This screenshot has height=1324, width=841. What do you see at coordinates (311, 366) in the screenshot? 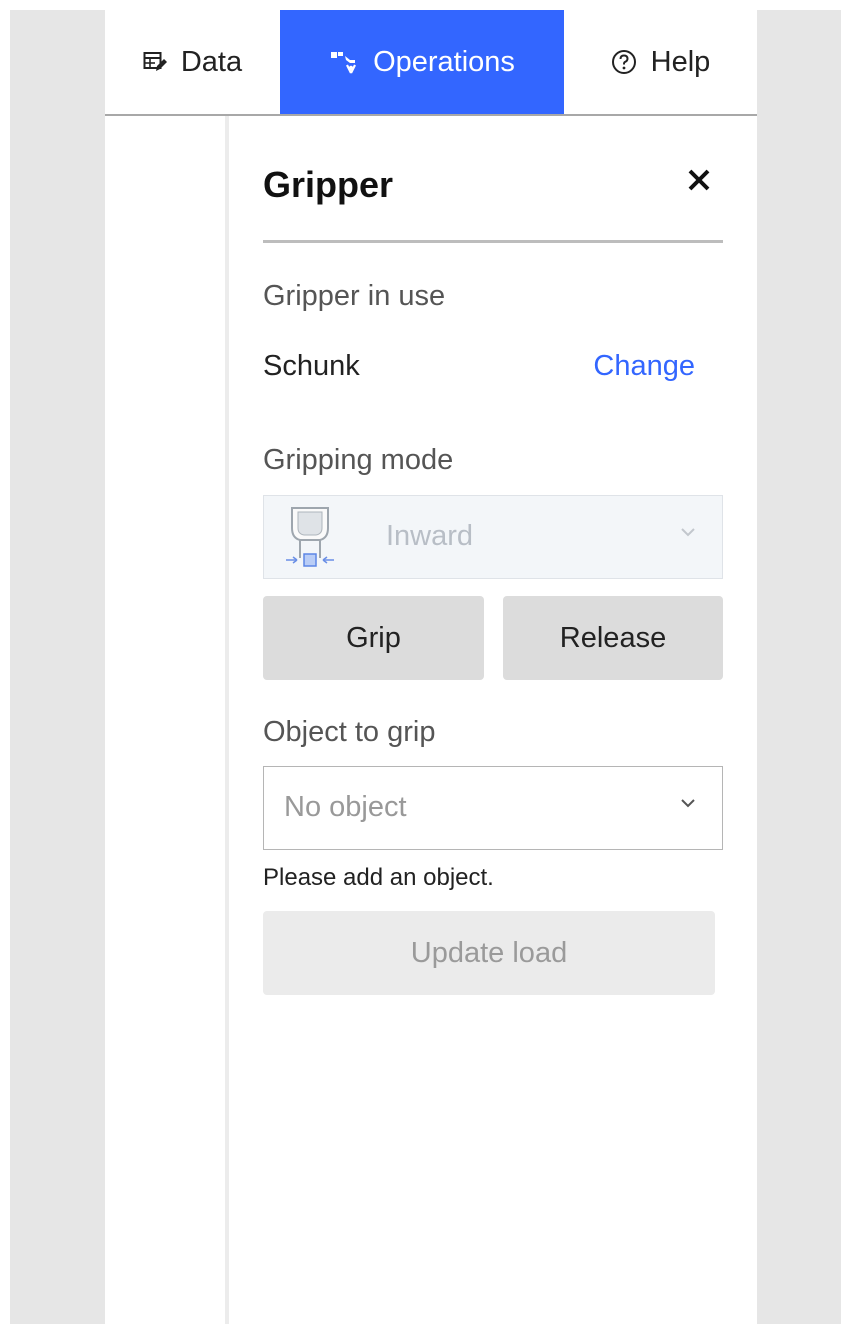
I see `gripper-in-use-value: Schunk` at bounding box center [311, 366].